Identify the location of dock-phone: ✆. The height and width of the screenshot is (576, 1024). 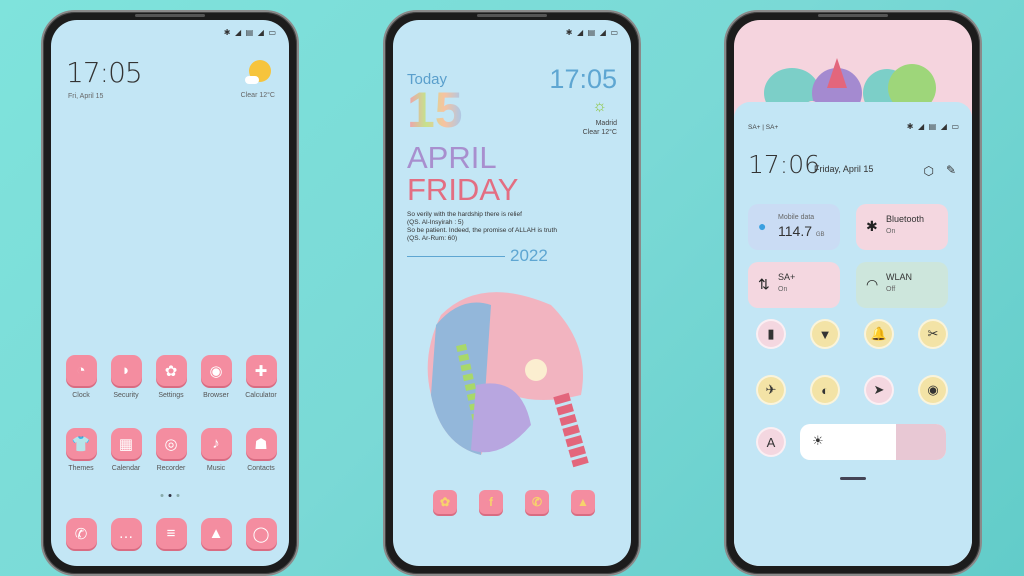
(81, 533).